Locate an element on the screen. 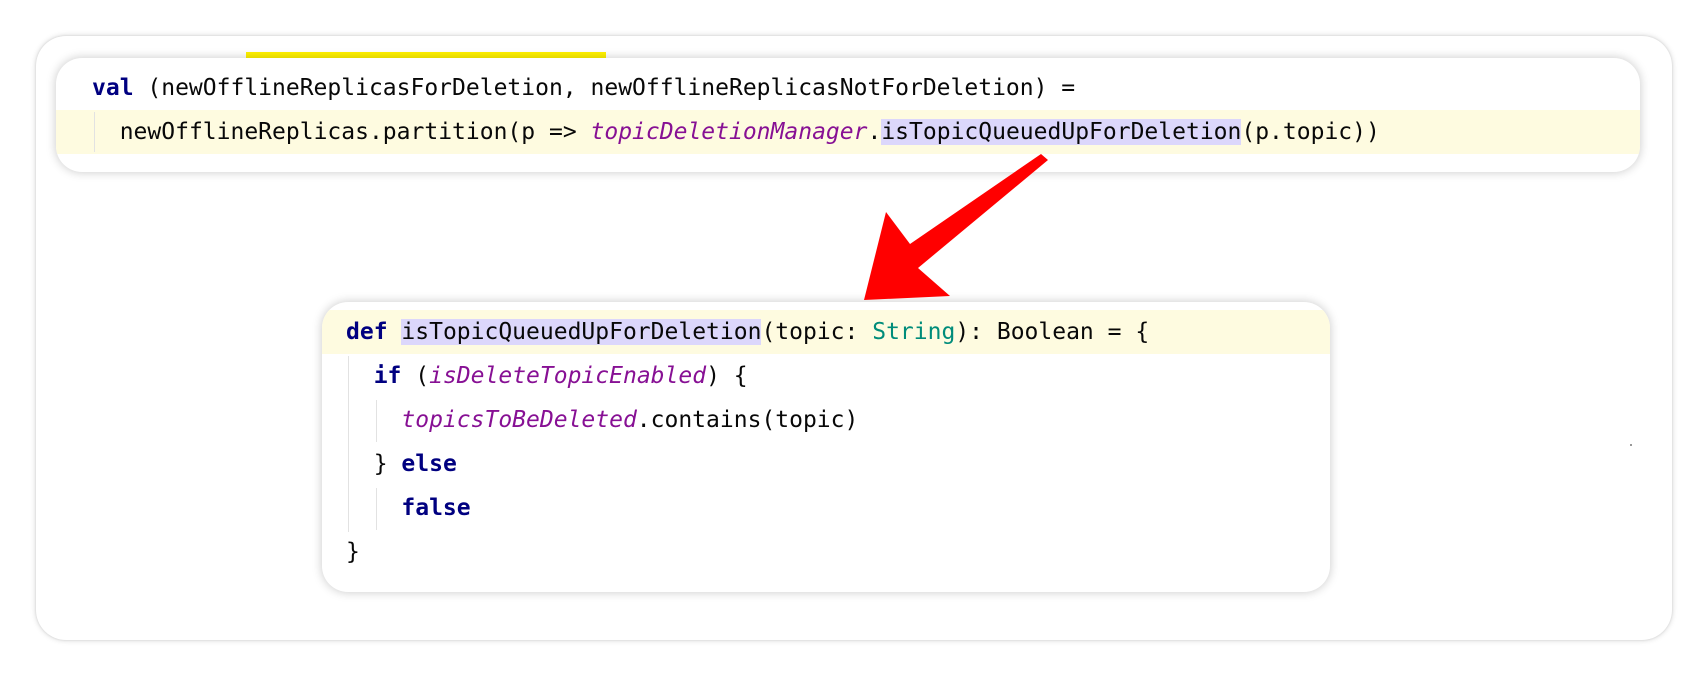 The image size is (1708, 676). type-string: String is located at coordinates (914, 332).